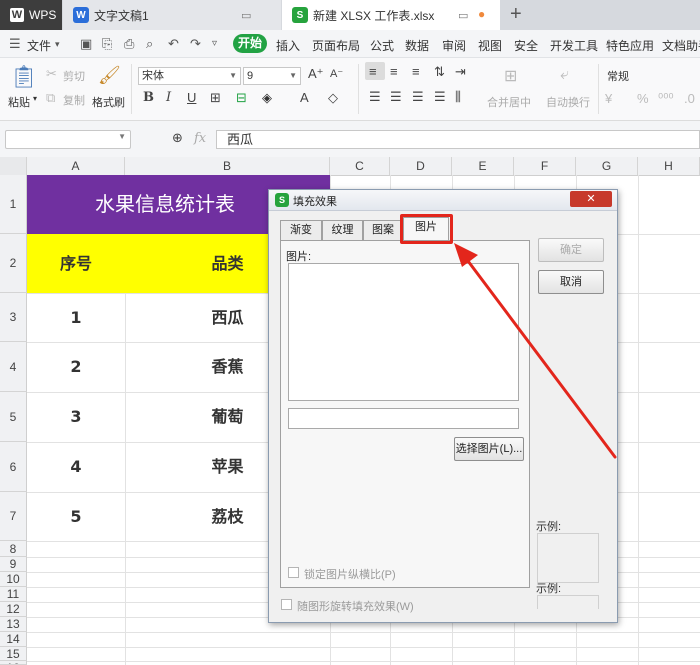  I want to click on row-header-12: 12, so click(13, 609).